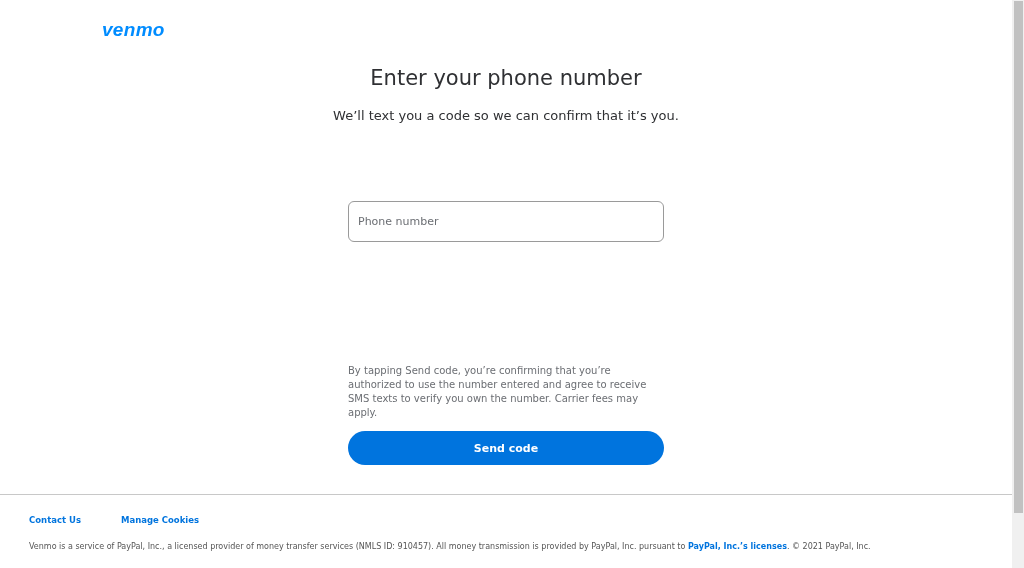  Describe the element at coordinates (55, 520) in the screenshot. I see `footer-link: Contact Us` at that location.